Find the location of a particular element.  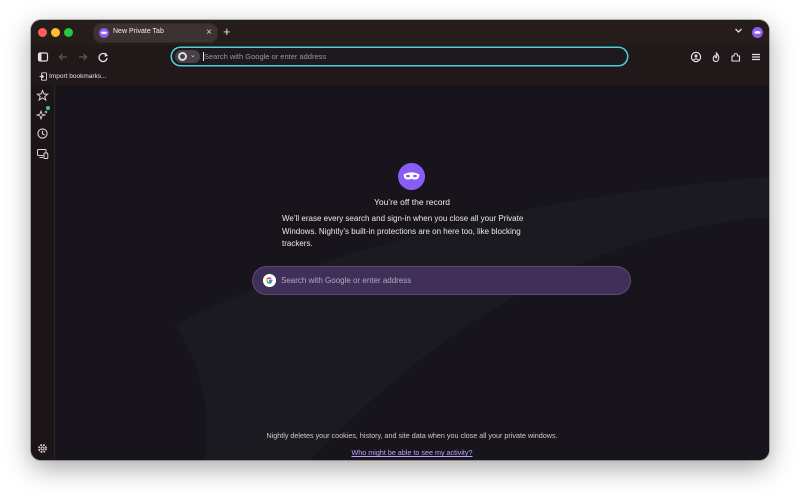

sidebar-icon is located at coordinates (43, 57).